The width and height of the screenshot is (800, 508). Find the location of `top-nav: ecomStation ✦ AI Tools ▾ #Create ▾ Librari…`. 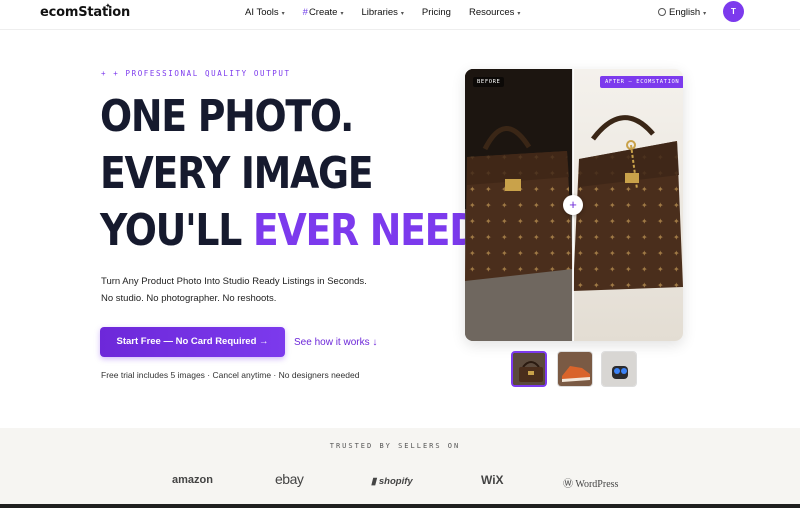

top-nav: ecomStation ✦ AI Tools ▾ #Create ▾ Librari… is located at coordinates (400, 15).